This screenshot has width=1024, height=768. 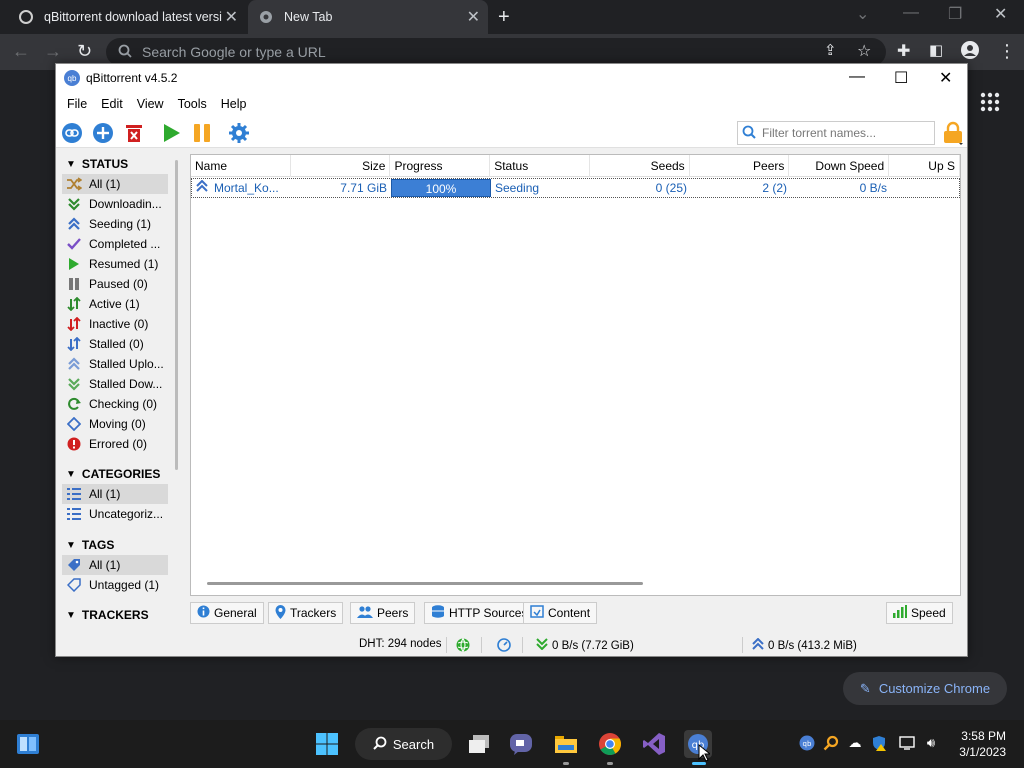 I want to click on column-header-up-speed: Up S, so click(x=924, y=166).